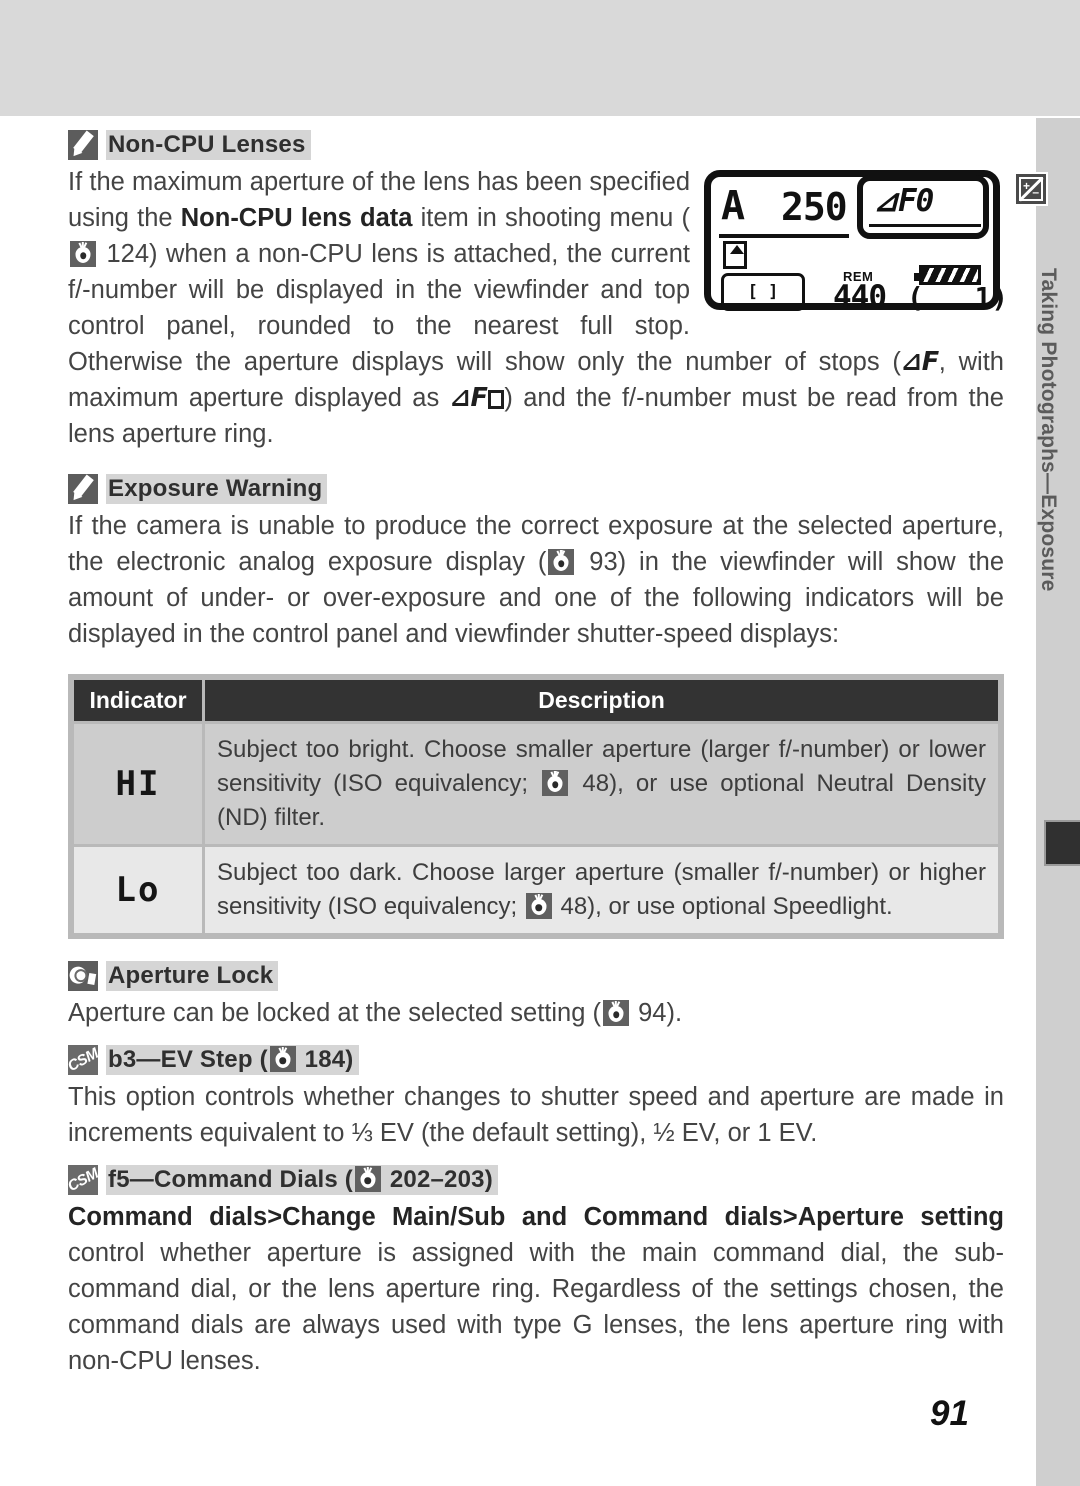  What do you see at coordinates (535, 976) in the screenshot?
I see `section-heading-aperture-lock: Aperture Lock` at bounding box center [535, 976].